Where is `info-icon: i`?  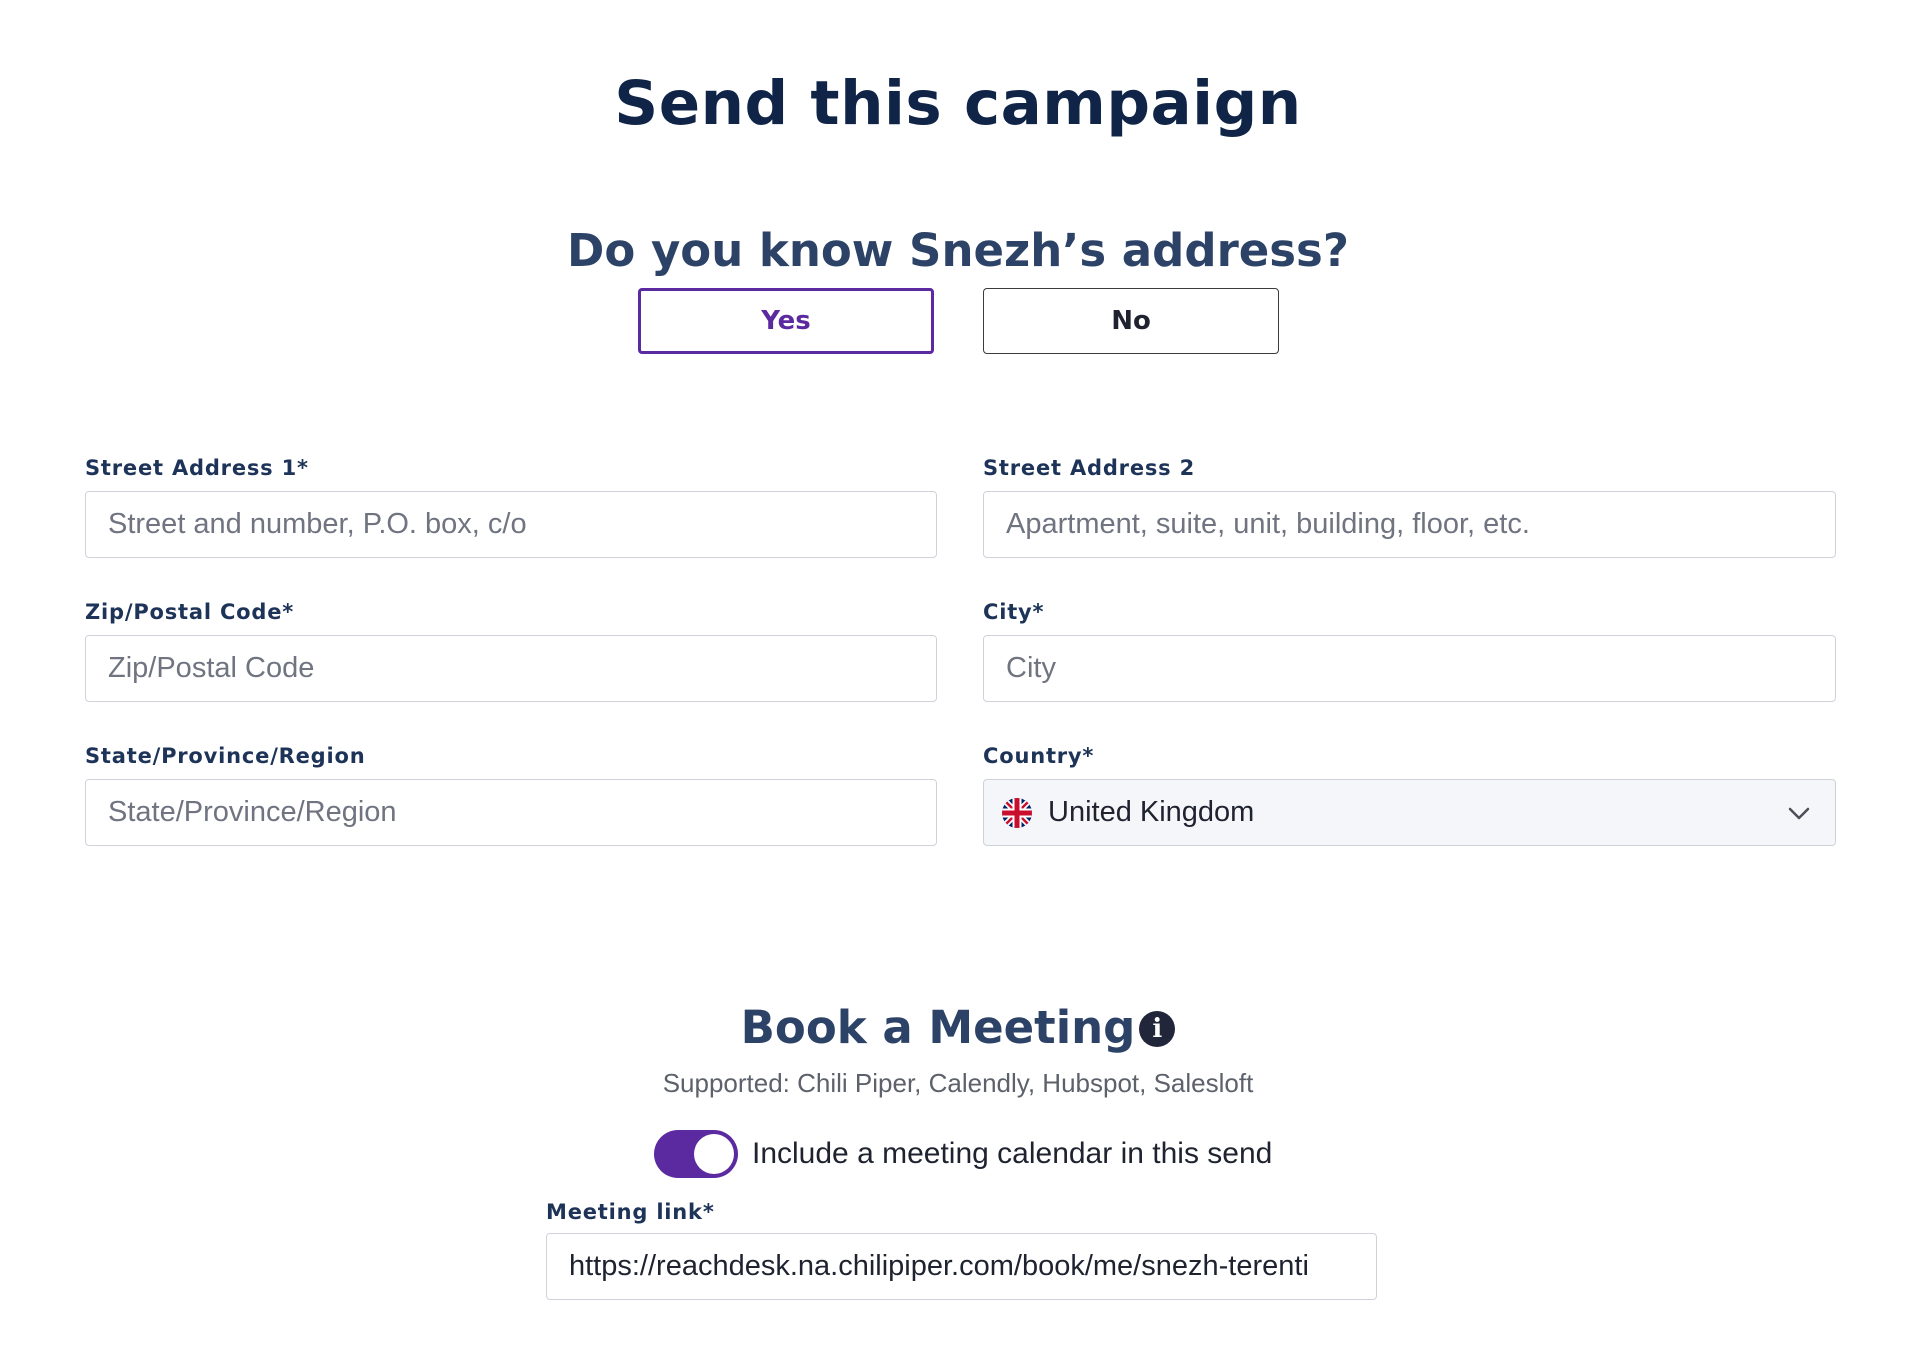
info-icon: i is located at coordinates (1157, 1029).